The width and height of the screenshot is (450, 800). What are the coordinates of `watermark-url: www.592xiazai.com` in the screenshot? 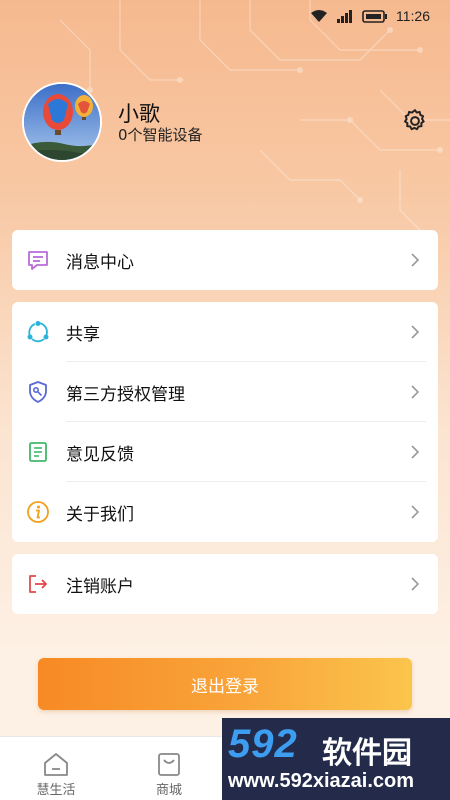 It's located at (321, 781).